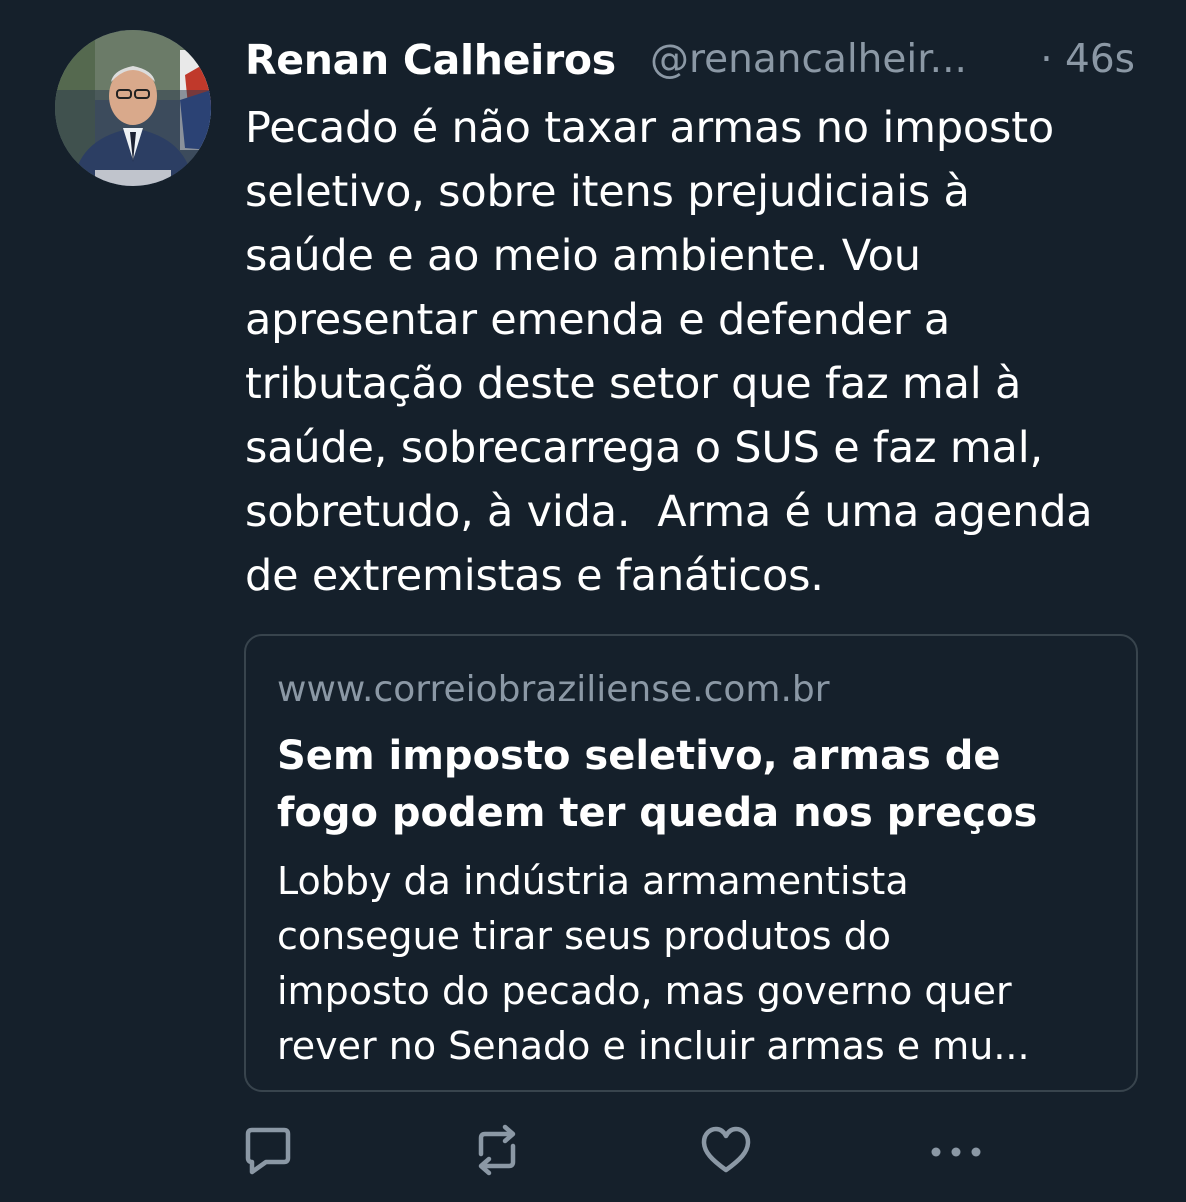 This screenshot has height=1202, width=1186. What do you see at coordinates (639, 756) in the screenshot?
I see `card-title-line: Sem imposto seletivo, armas de` at bounding box center [639, 756].